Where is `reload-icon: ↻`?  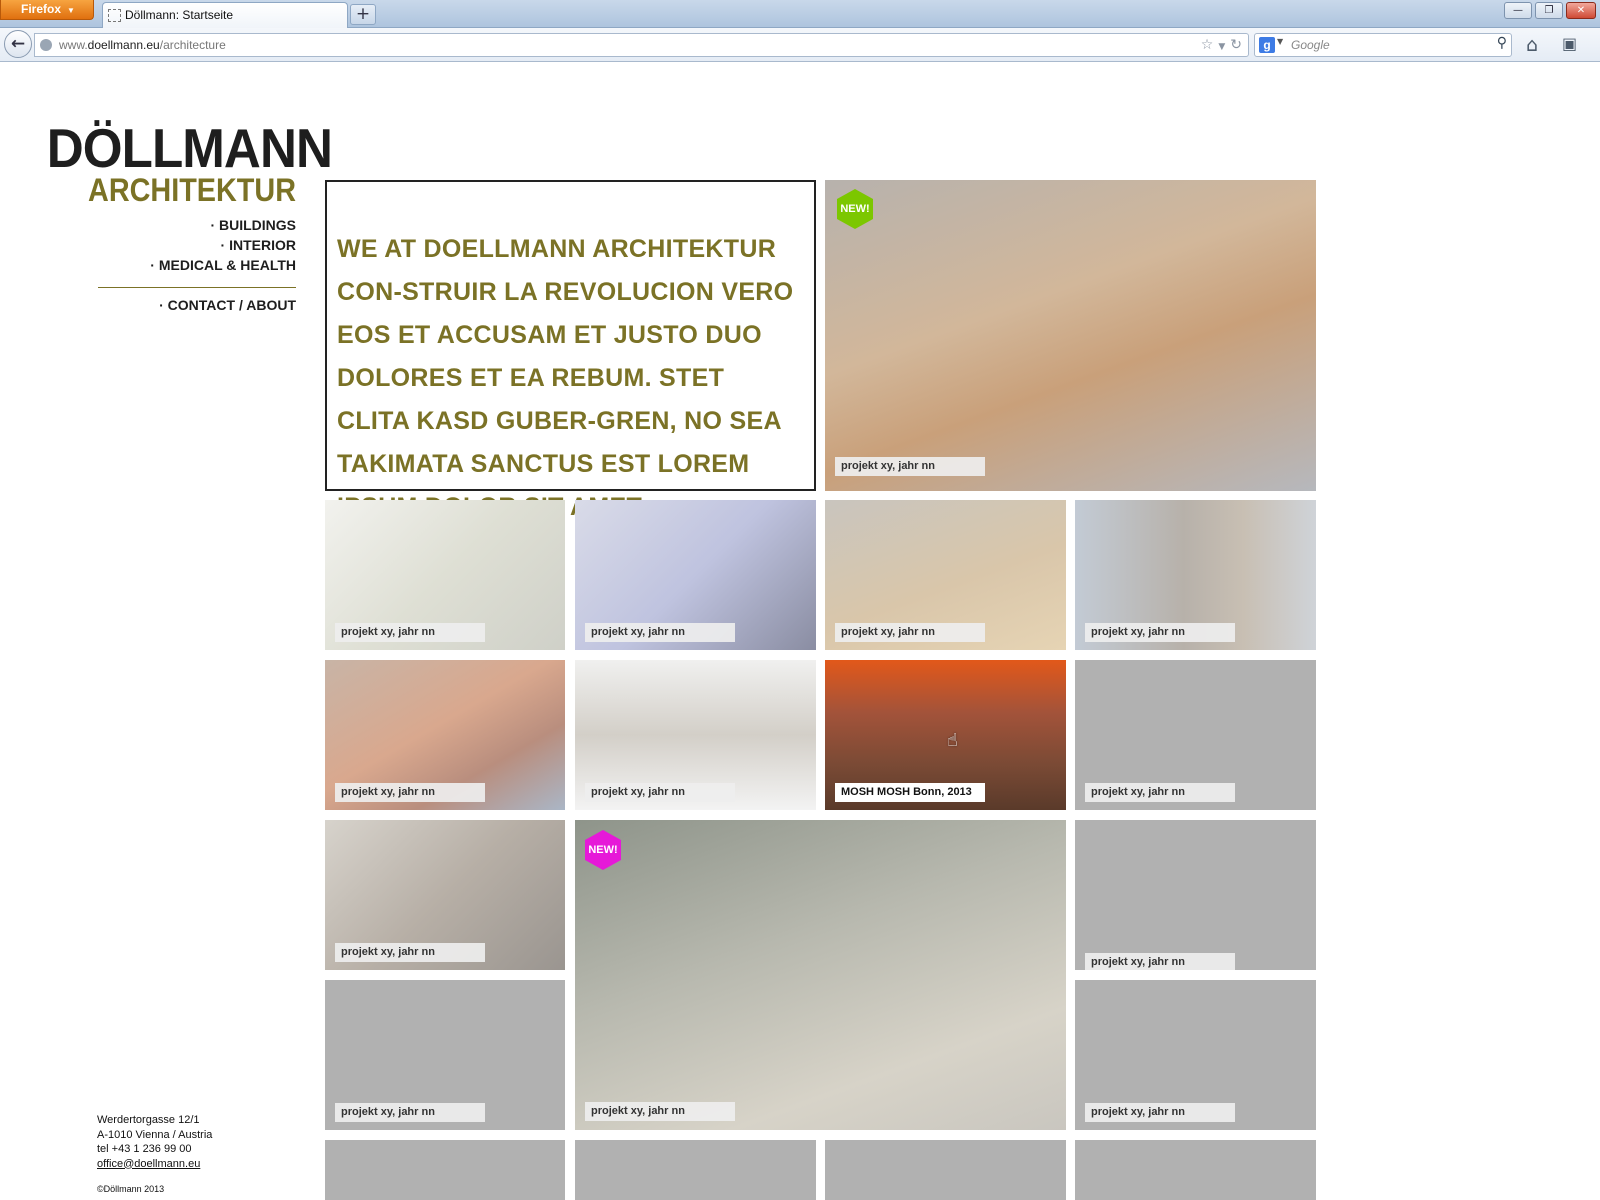
reload-icon: ↻ is located at coordinates (1236, 45).